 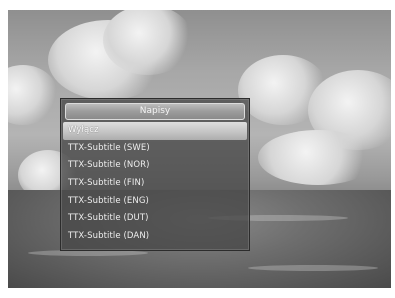 I want to click on menu-item-subtitle: TTX-Subtitle (ENG), so click(x=155, y=202).